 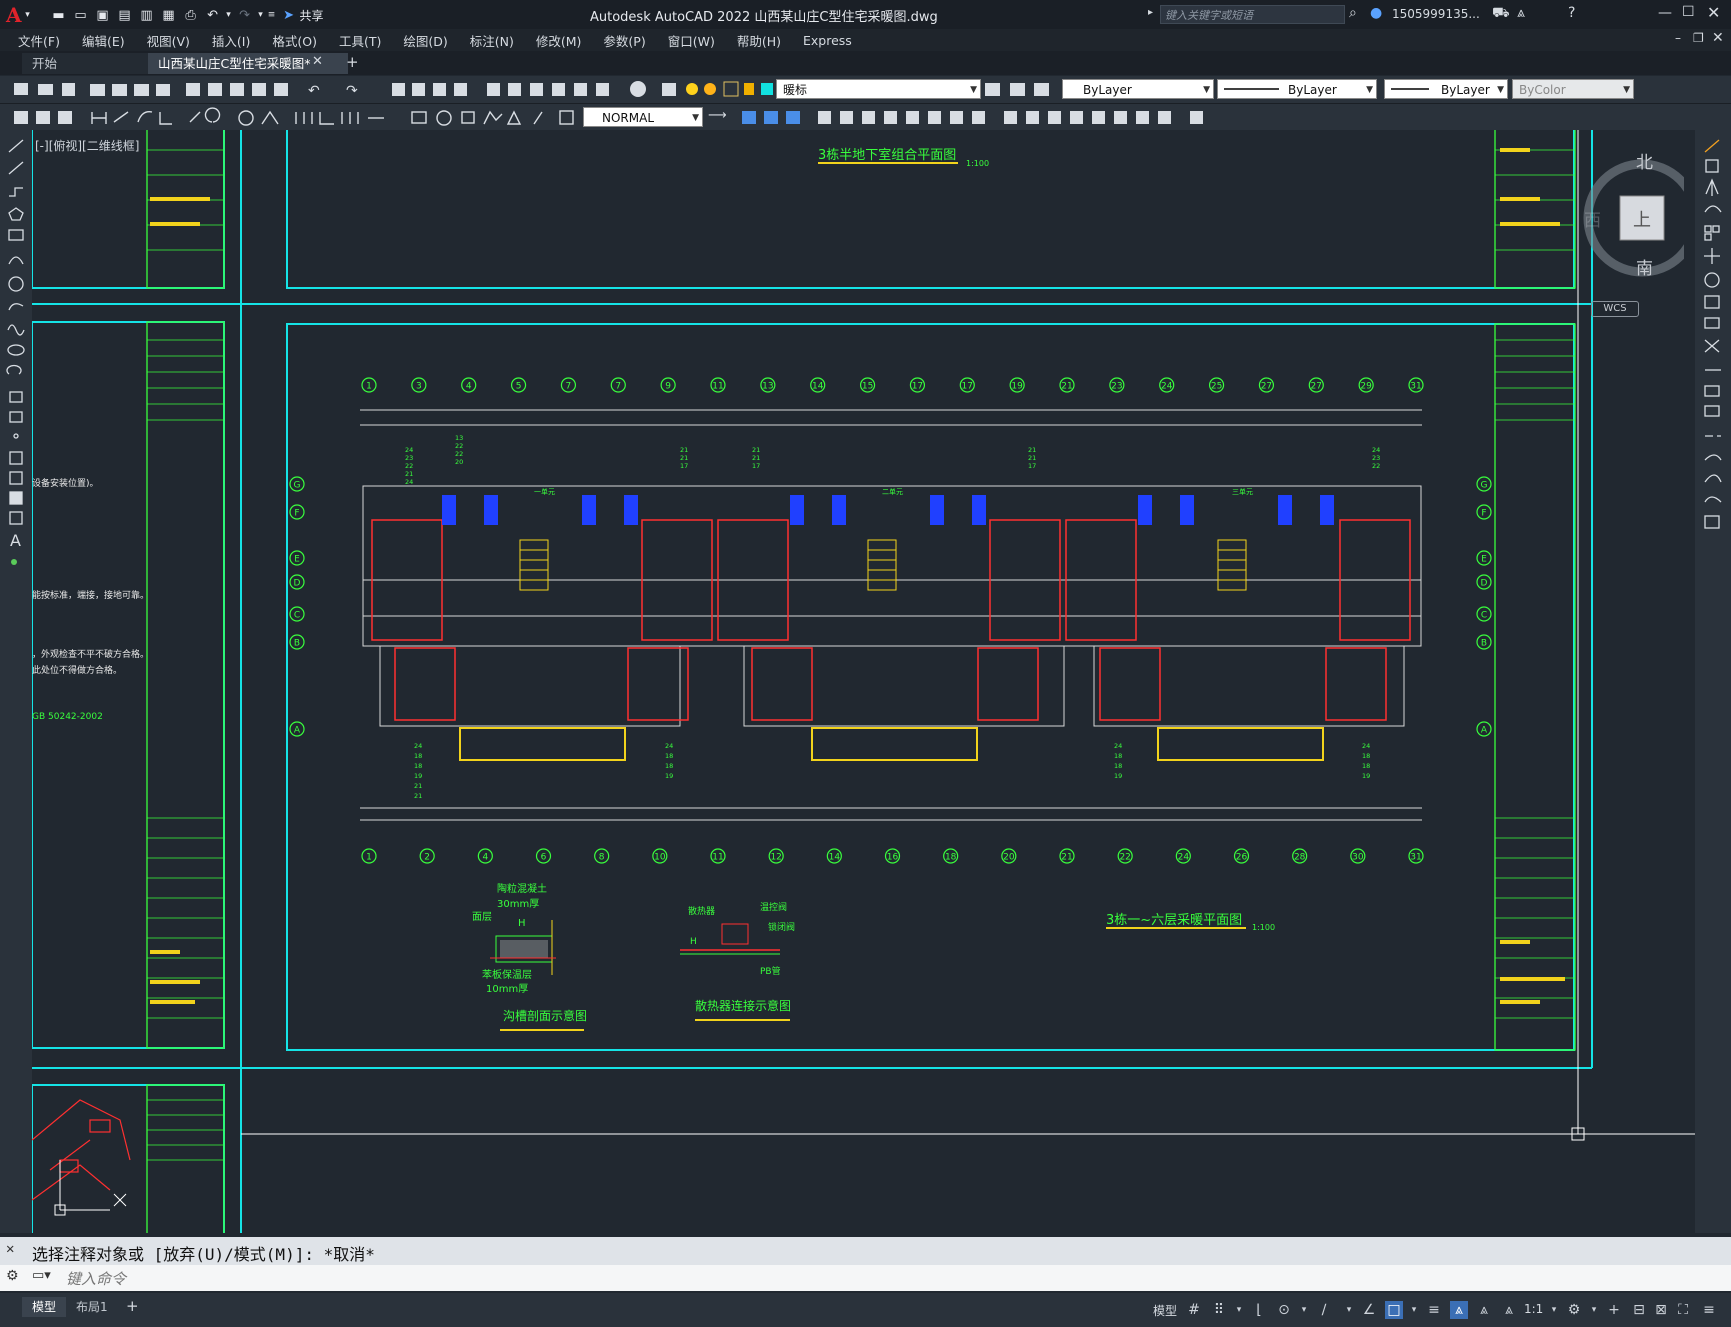 I want to click on transparency-icon: ≡, so click(x=1434, y=1310).